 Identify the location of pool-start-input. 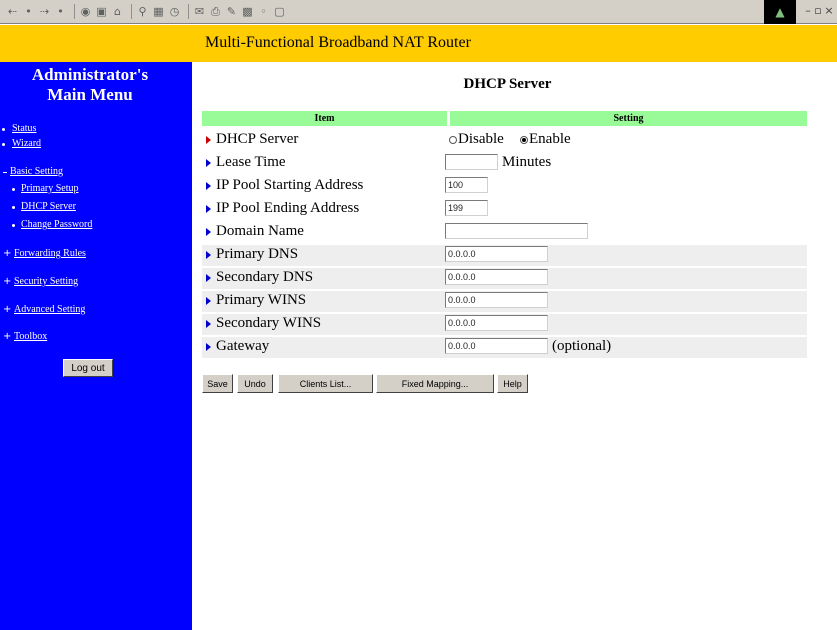
(466, 185).